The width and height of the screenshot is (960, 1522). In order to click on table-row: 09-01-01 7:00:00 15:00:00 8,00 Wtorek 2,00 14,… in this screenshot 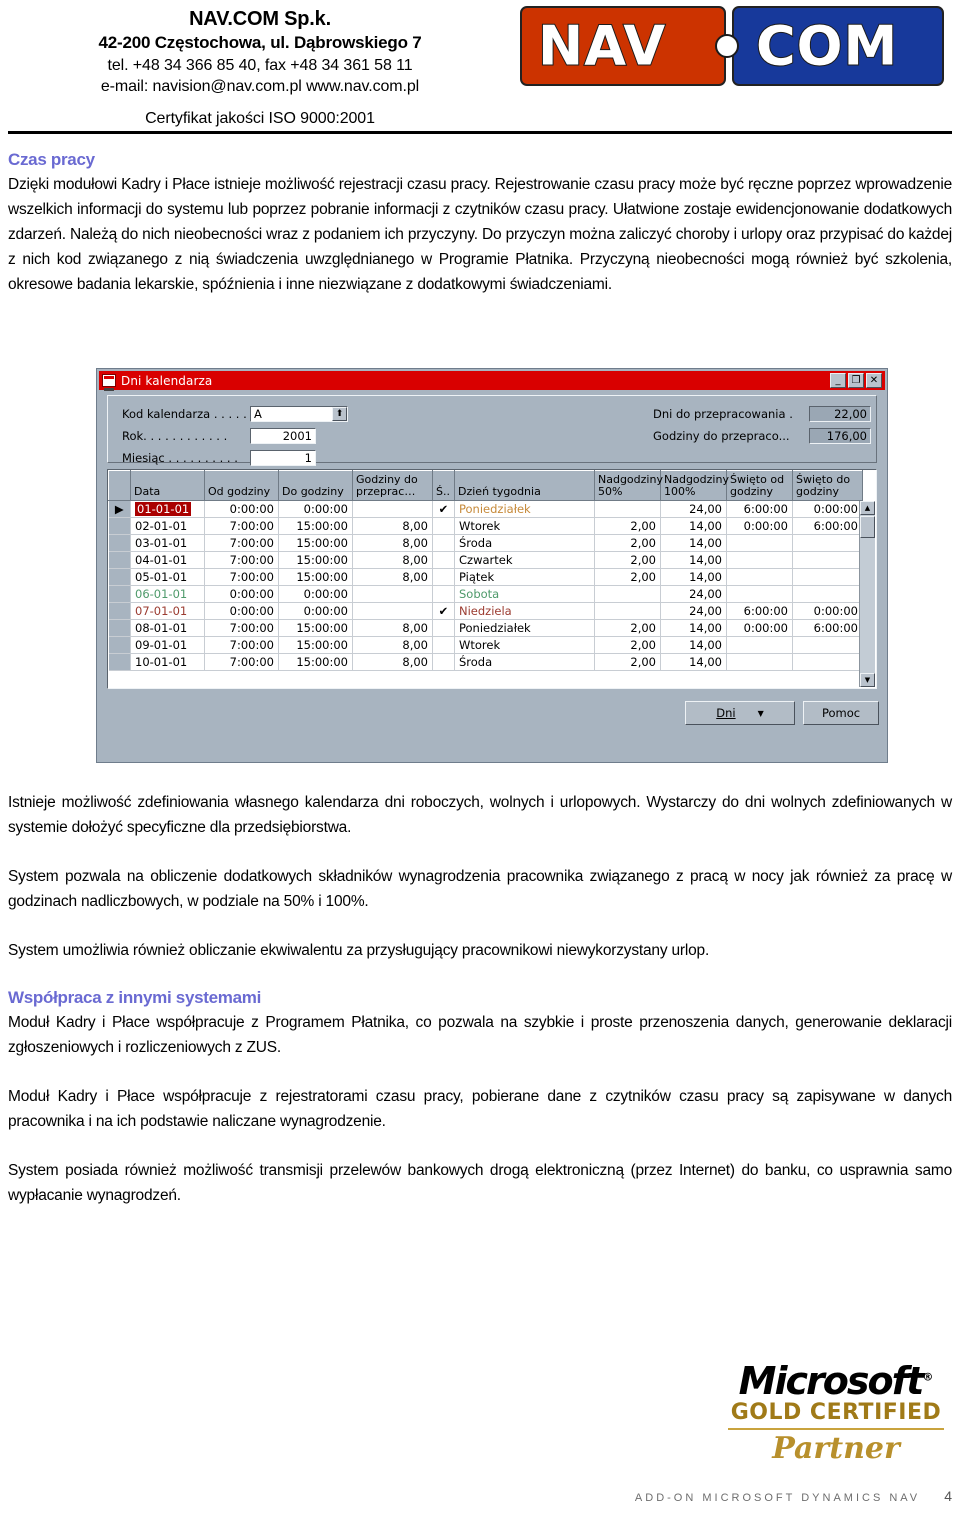, I will do `click(485, 645)`.